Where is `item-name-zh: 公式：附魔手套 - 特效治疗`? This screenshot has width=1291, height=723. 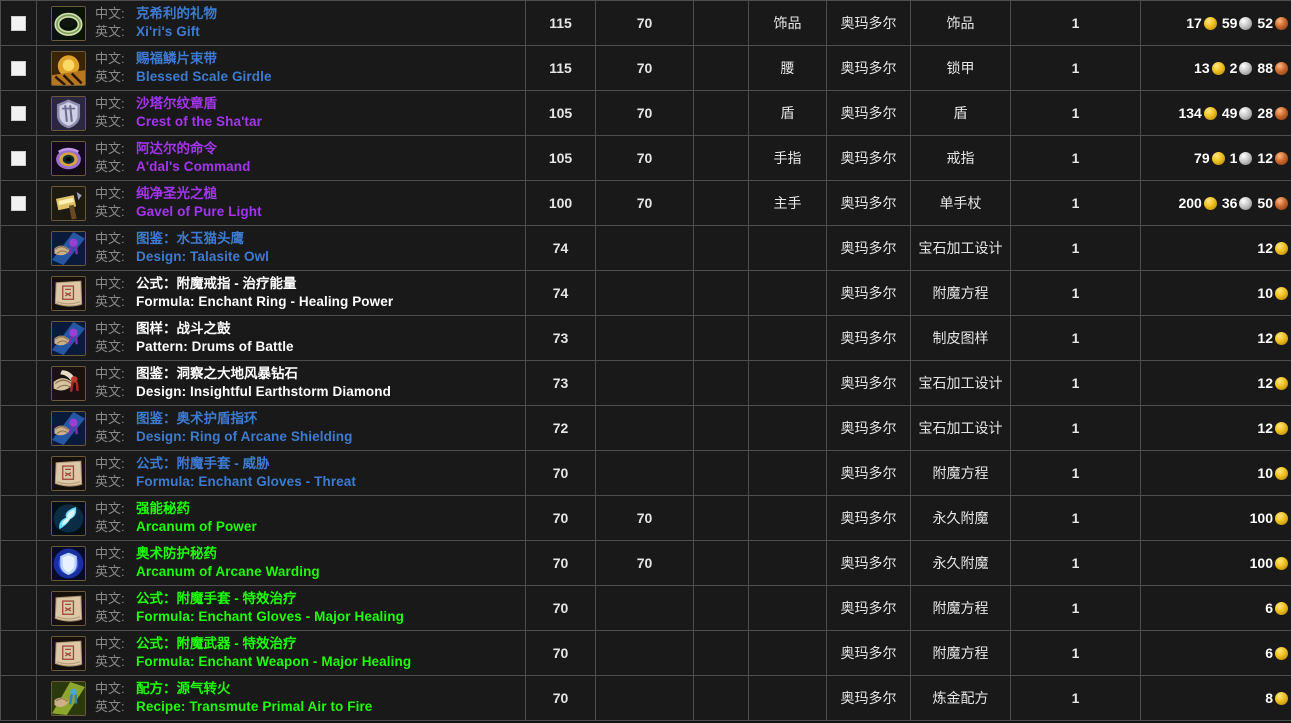
item-name-zh: 公式：附魔手套 - 特效治疗 is located at coordinates (216, 598).